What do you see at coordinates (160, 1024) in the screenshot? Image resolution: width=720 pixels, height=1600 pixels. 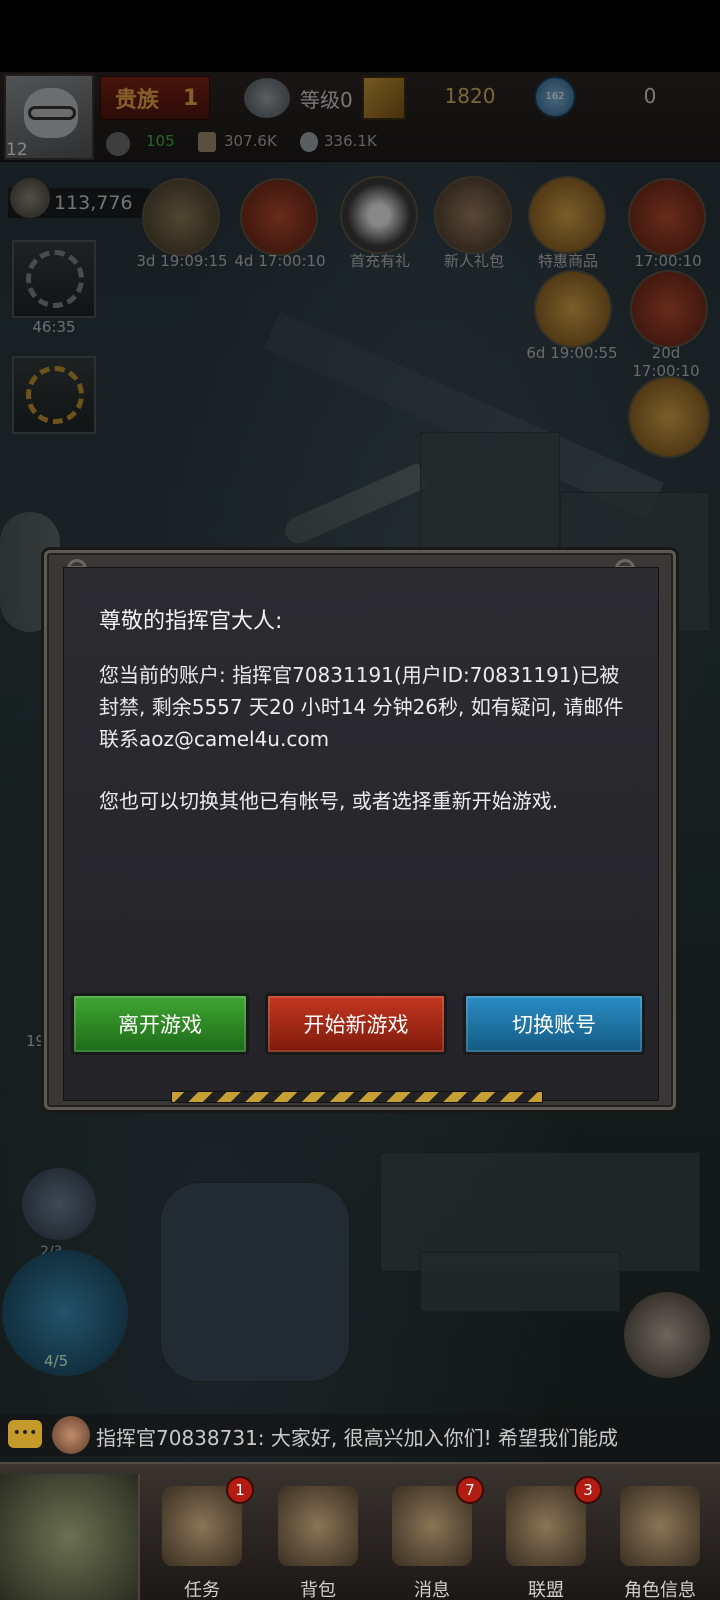 I see `leave-game-button: 离开游戏` at bounding box center [160, 1024].